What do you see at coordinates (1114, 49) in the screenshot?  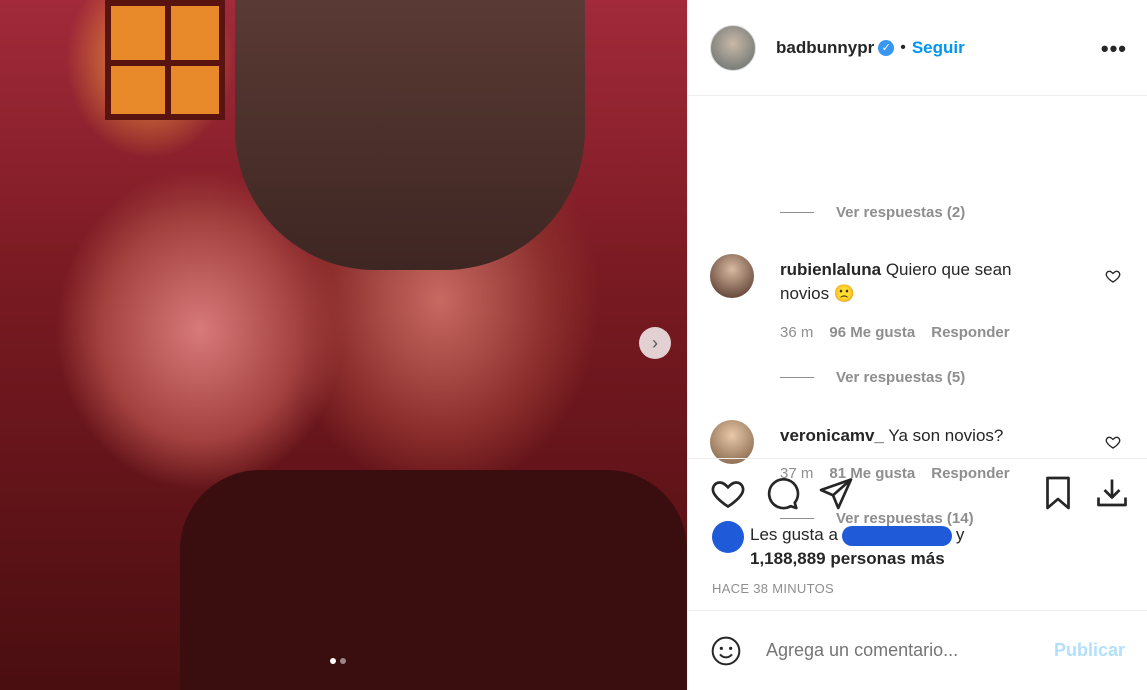 I see `more-options-icon: •••` at bounding box center [1114, 49].